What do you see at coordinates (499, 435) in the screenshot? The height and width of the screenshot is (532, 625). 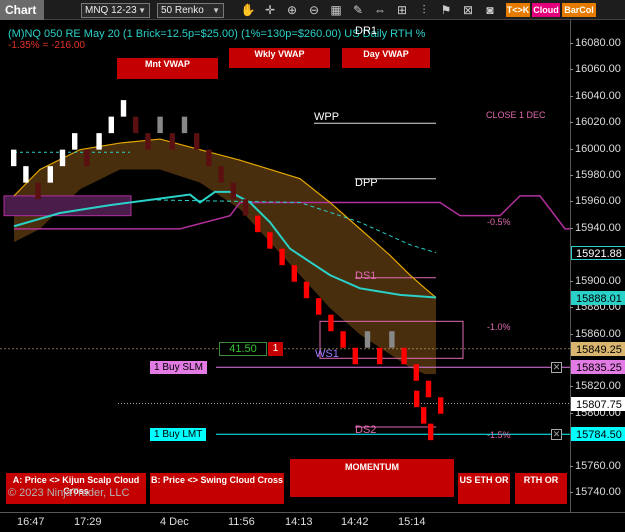 I see `percent-level-label: -1.5%` at bounding box center [499, 435].